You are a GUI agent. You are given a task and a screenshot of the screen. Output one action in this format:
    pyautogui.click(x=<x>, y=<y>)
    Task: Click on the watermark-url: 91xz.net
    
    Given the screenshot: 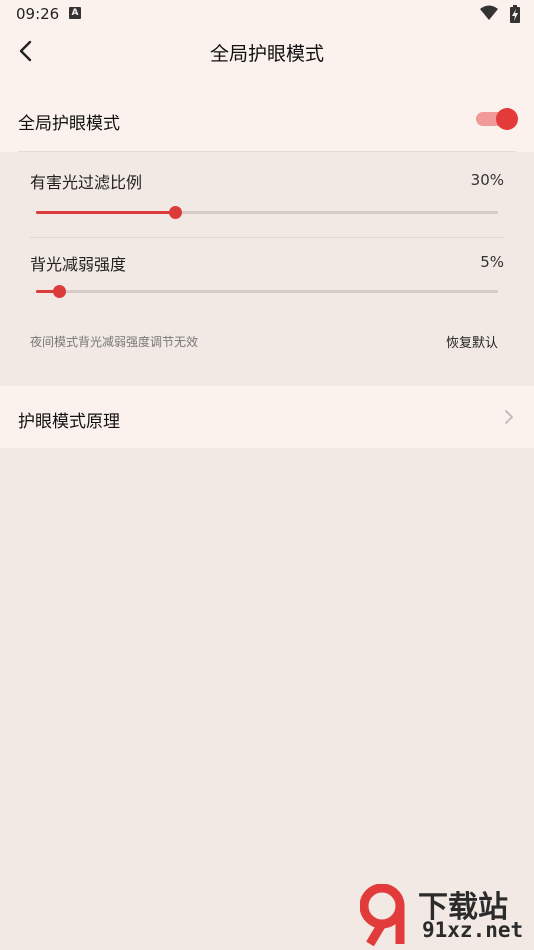 What is the action you would take?
    pyautogui.click(x=473, y=930)
    